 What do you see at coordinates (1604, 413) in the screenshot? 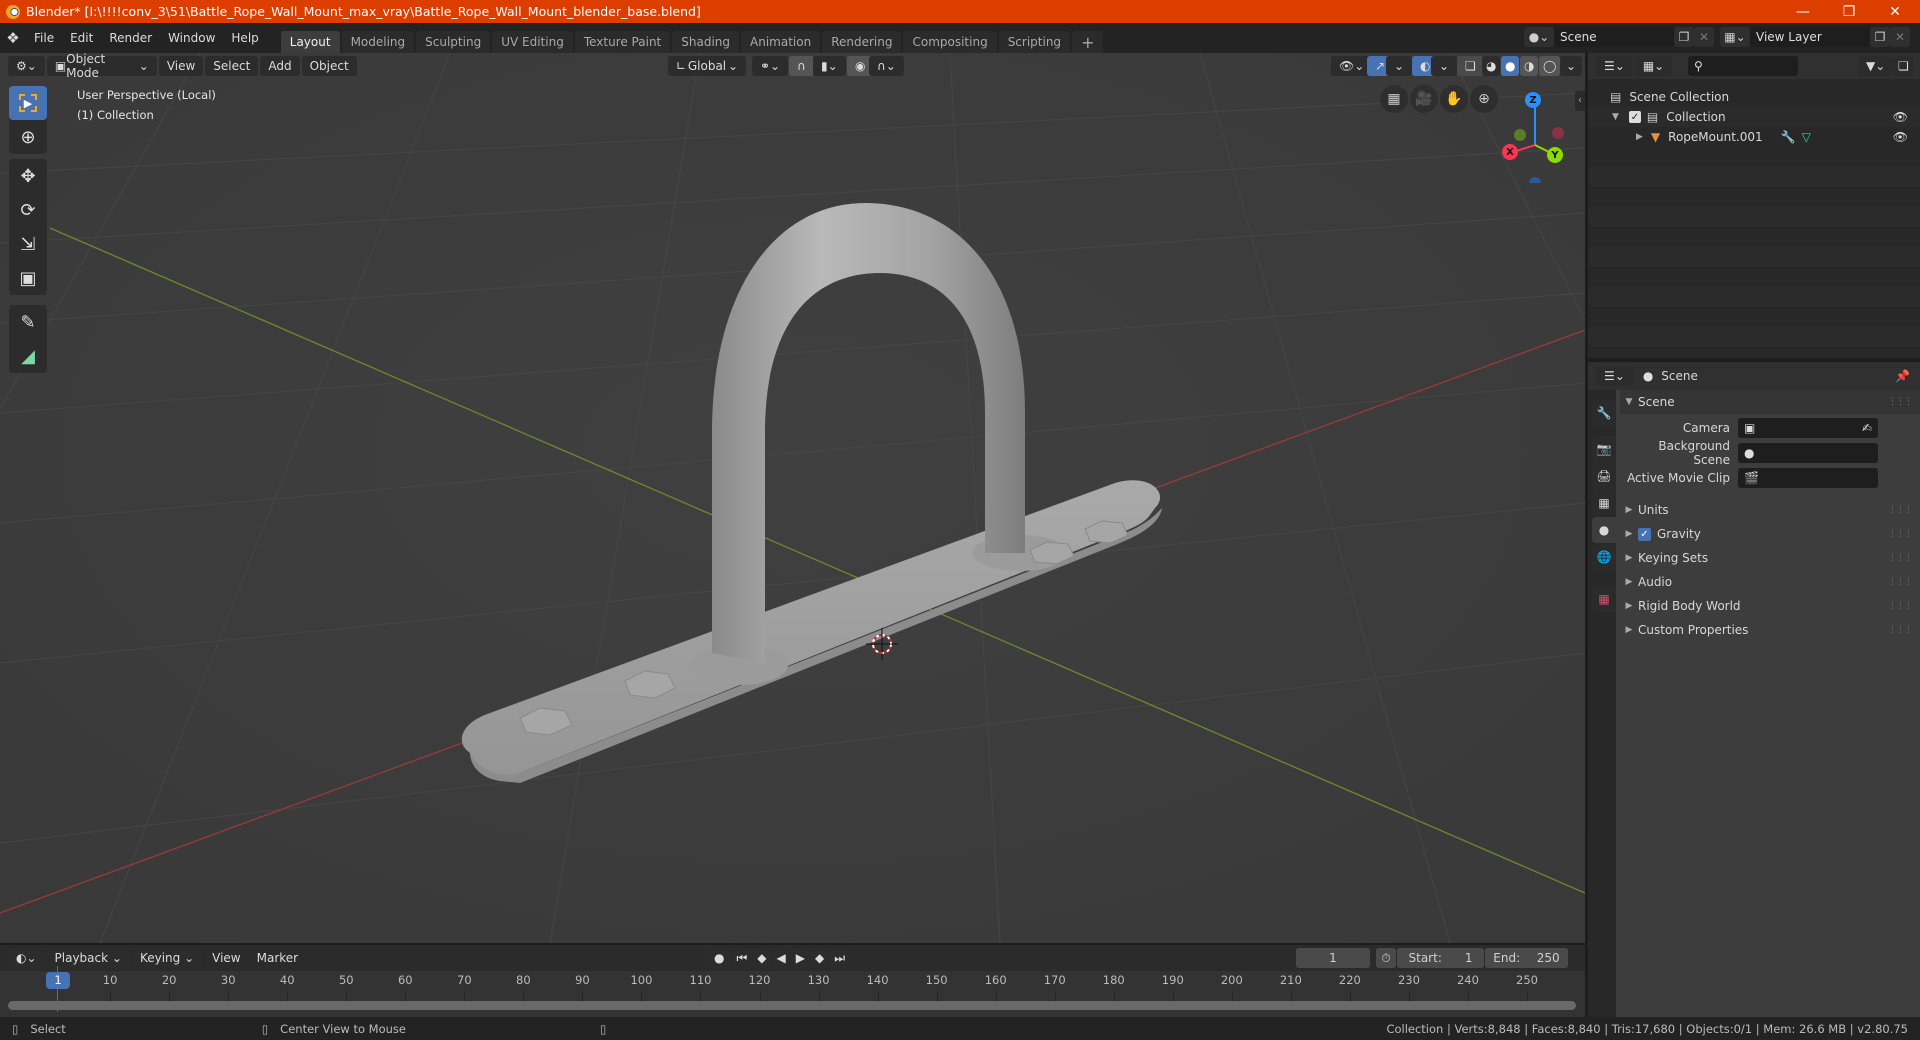
I see `tool-tab-icon: 🔧` at bounding box center [1604, 413].